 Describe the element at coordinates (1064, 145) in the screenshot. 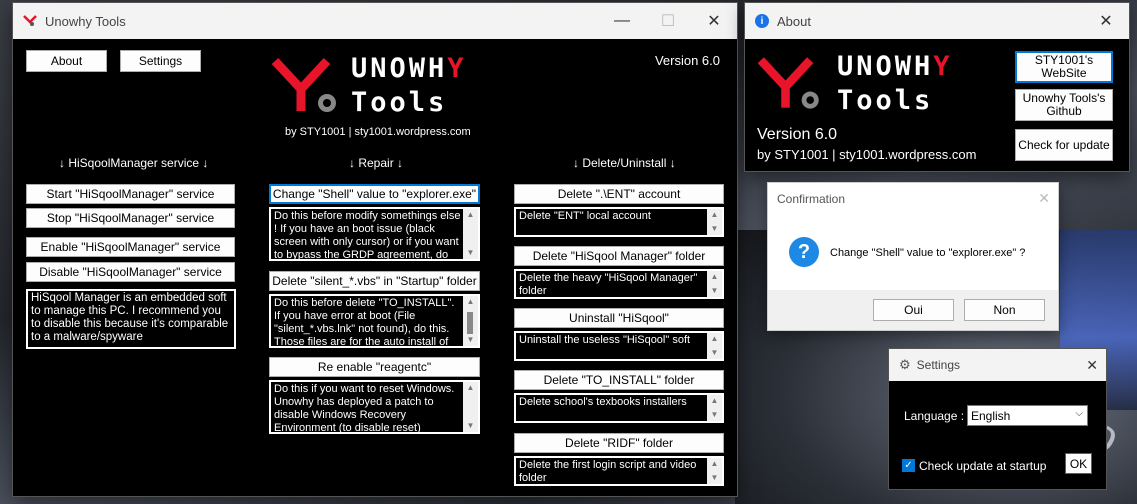

I see `check-update-button: Check for update` at that location.